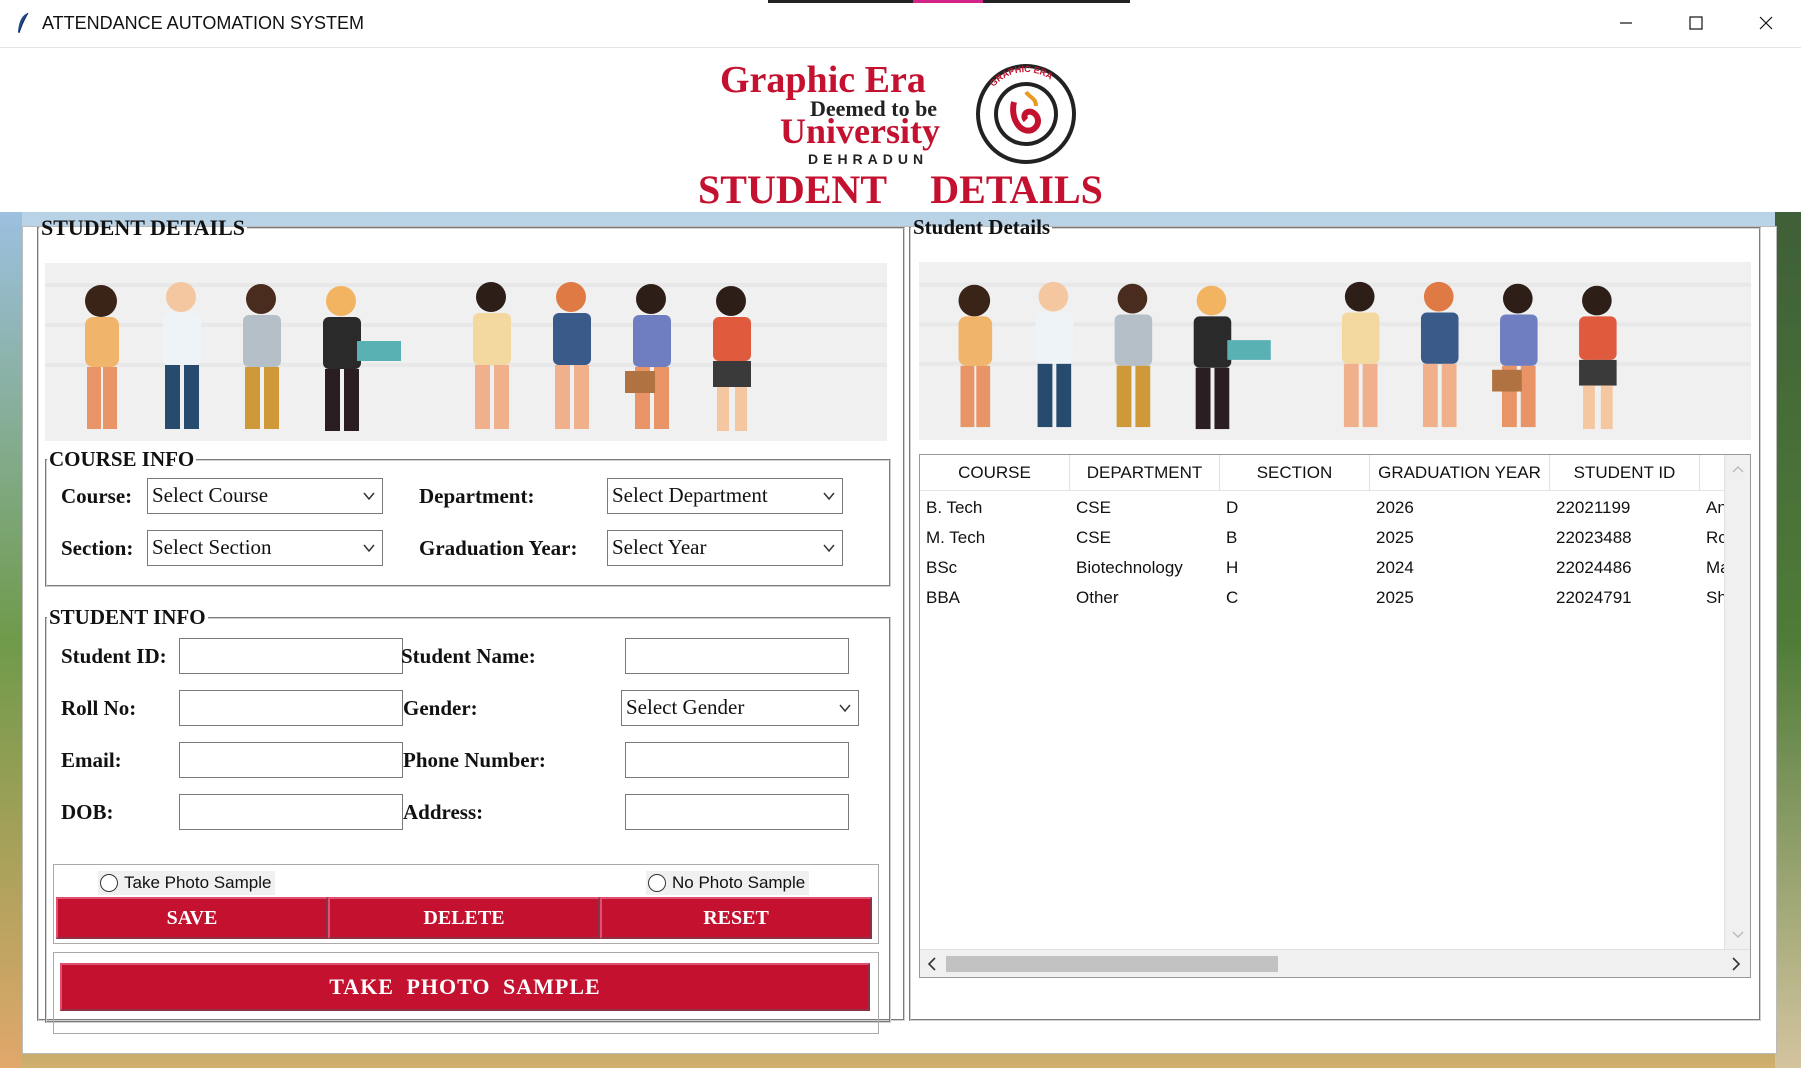  Describe the element at coordinates (114, 656) in the screenshot. I see `student-id-label: Student ID:` at that location.